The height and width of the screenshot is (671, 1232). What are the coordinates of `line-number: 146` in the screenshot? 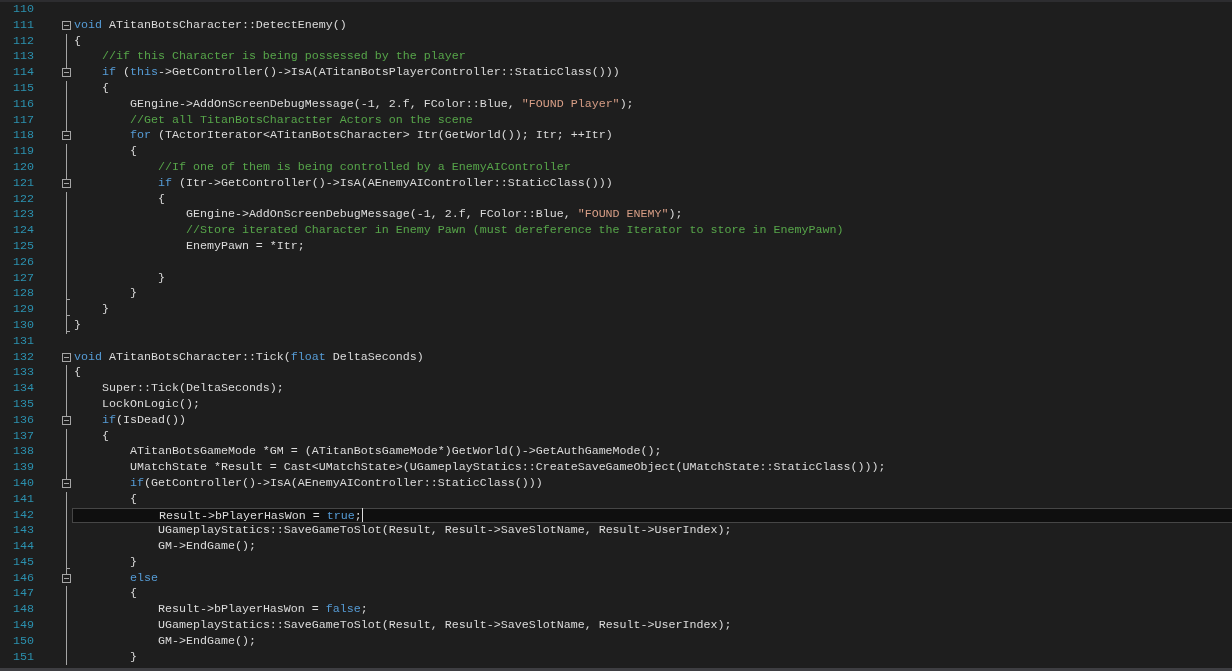 It's located at (23, 578).